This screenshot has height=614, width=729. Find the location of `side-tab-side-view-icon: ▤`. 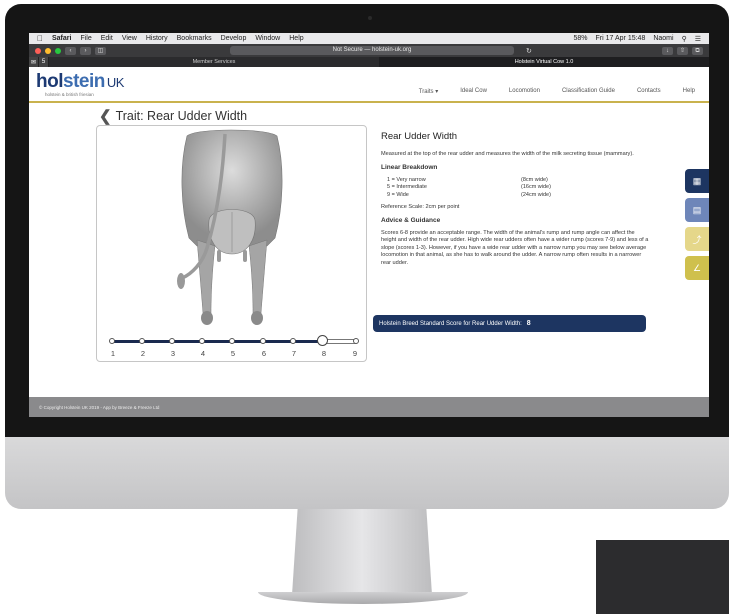

side-tab-side-view-icon: ▤ is located at coordinates (697, 210).